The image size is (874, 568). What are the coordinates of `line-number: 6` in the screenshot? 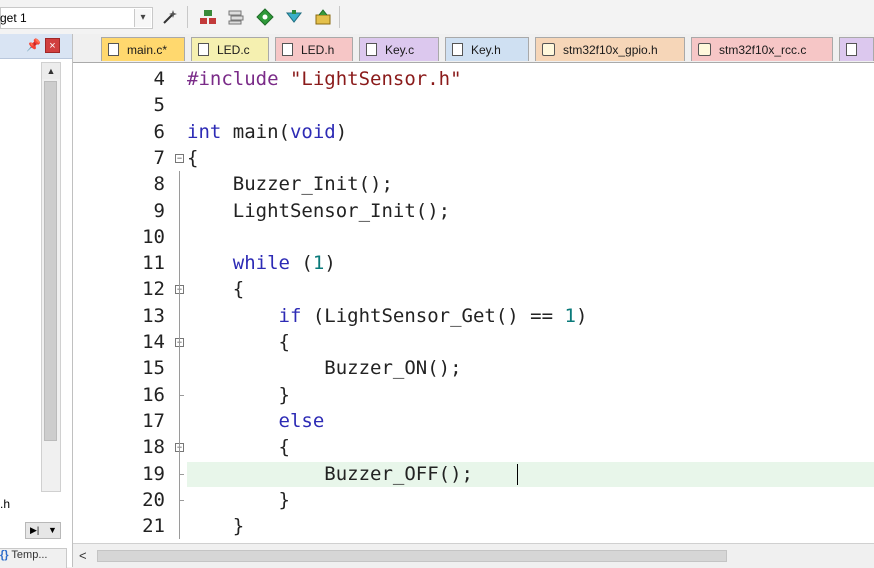 It's located at (159, 131).